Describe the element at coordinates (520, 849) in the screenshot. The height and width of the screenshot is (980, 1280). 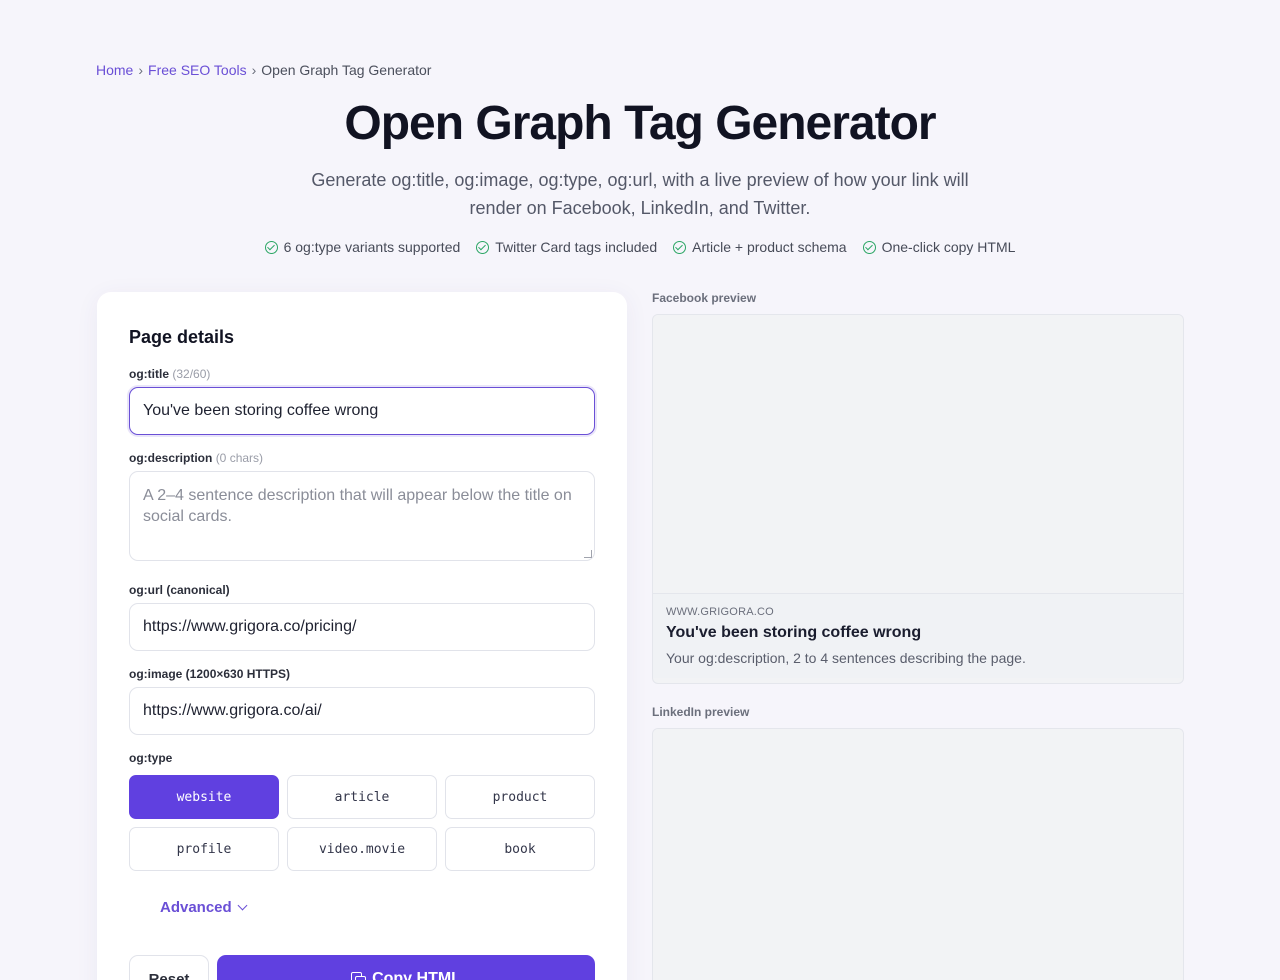
I see `og-type-option-book: book` at that location.